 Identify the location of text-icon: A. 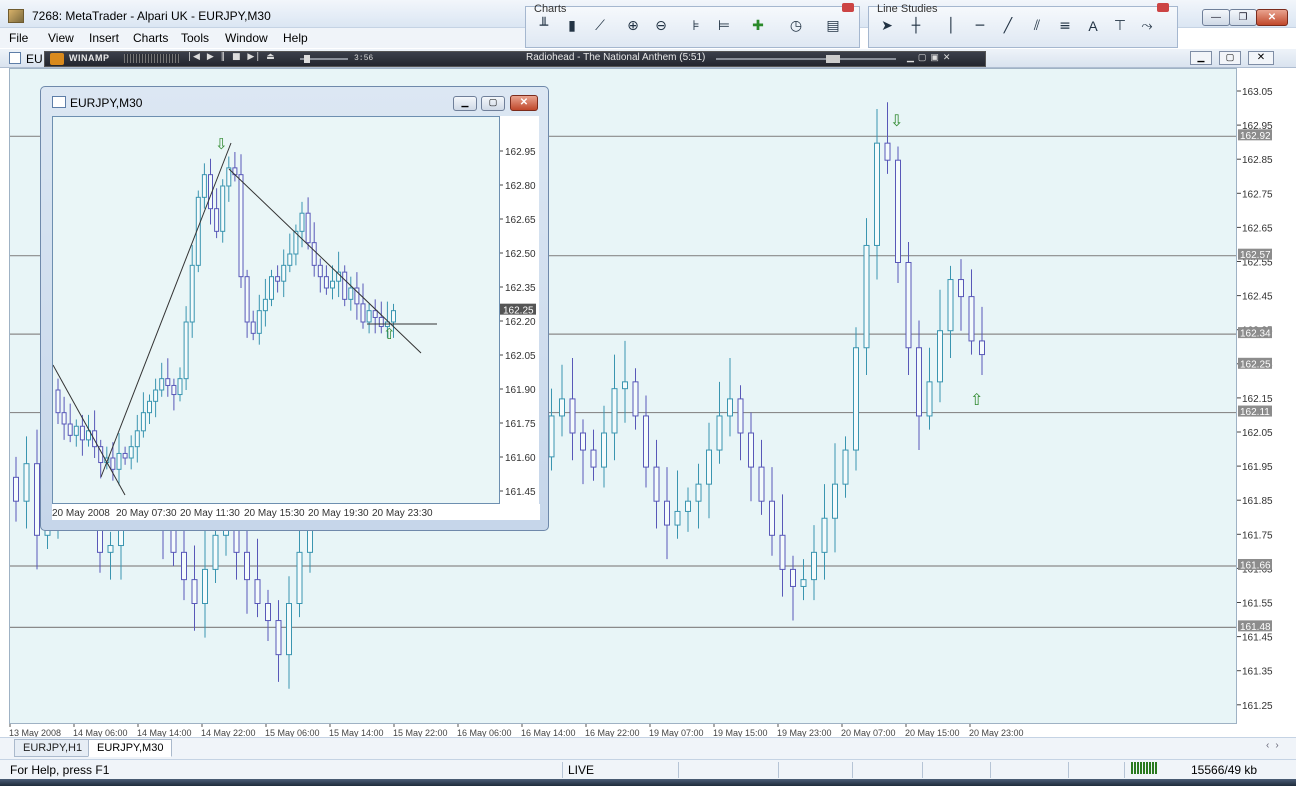
(1093, 26).